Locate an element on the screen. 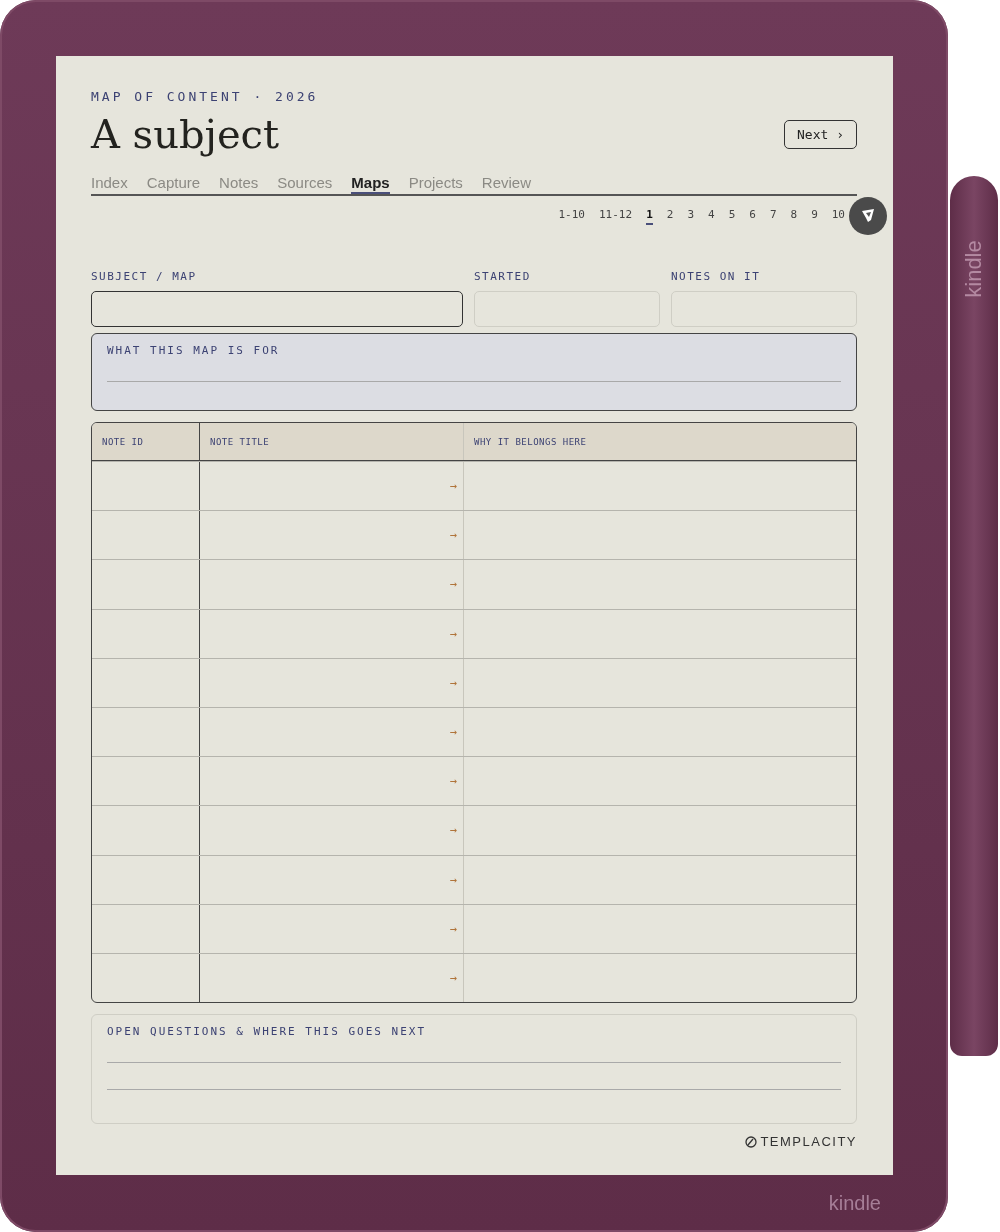  column-header: NOTE ID is located at coordinates (146, 441).